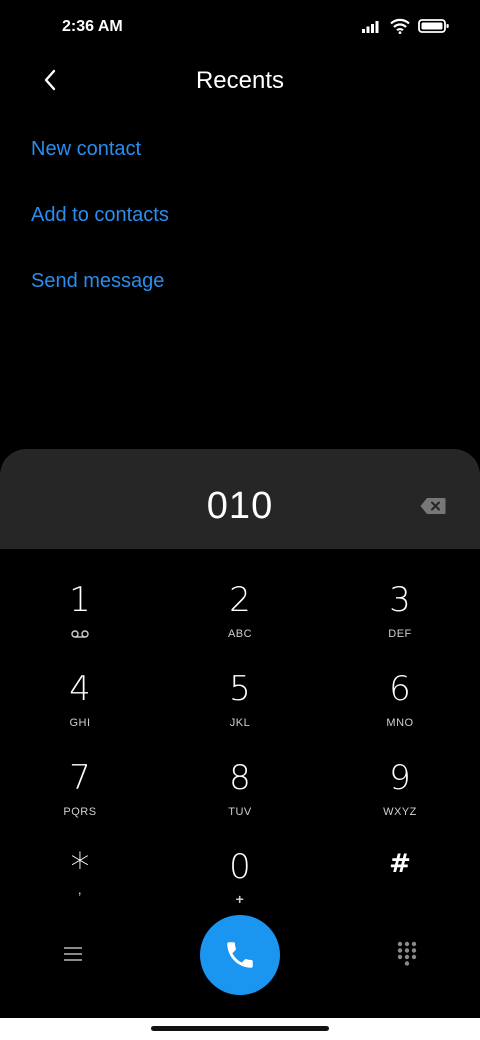  I want to click on home-indicator, so click(240, 1028).